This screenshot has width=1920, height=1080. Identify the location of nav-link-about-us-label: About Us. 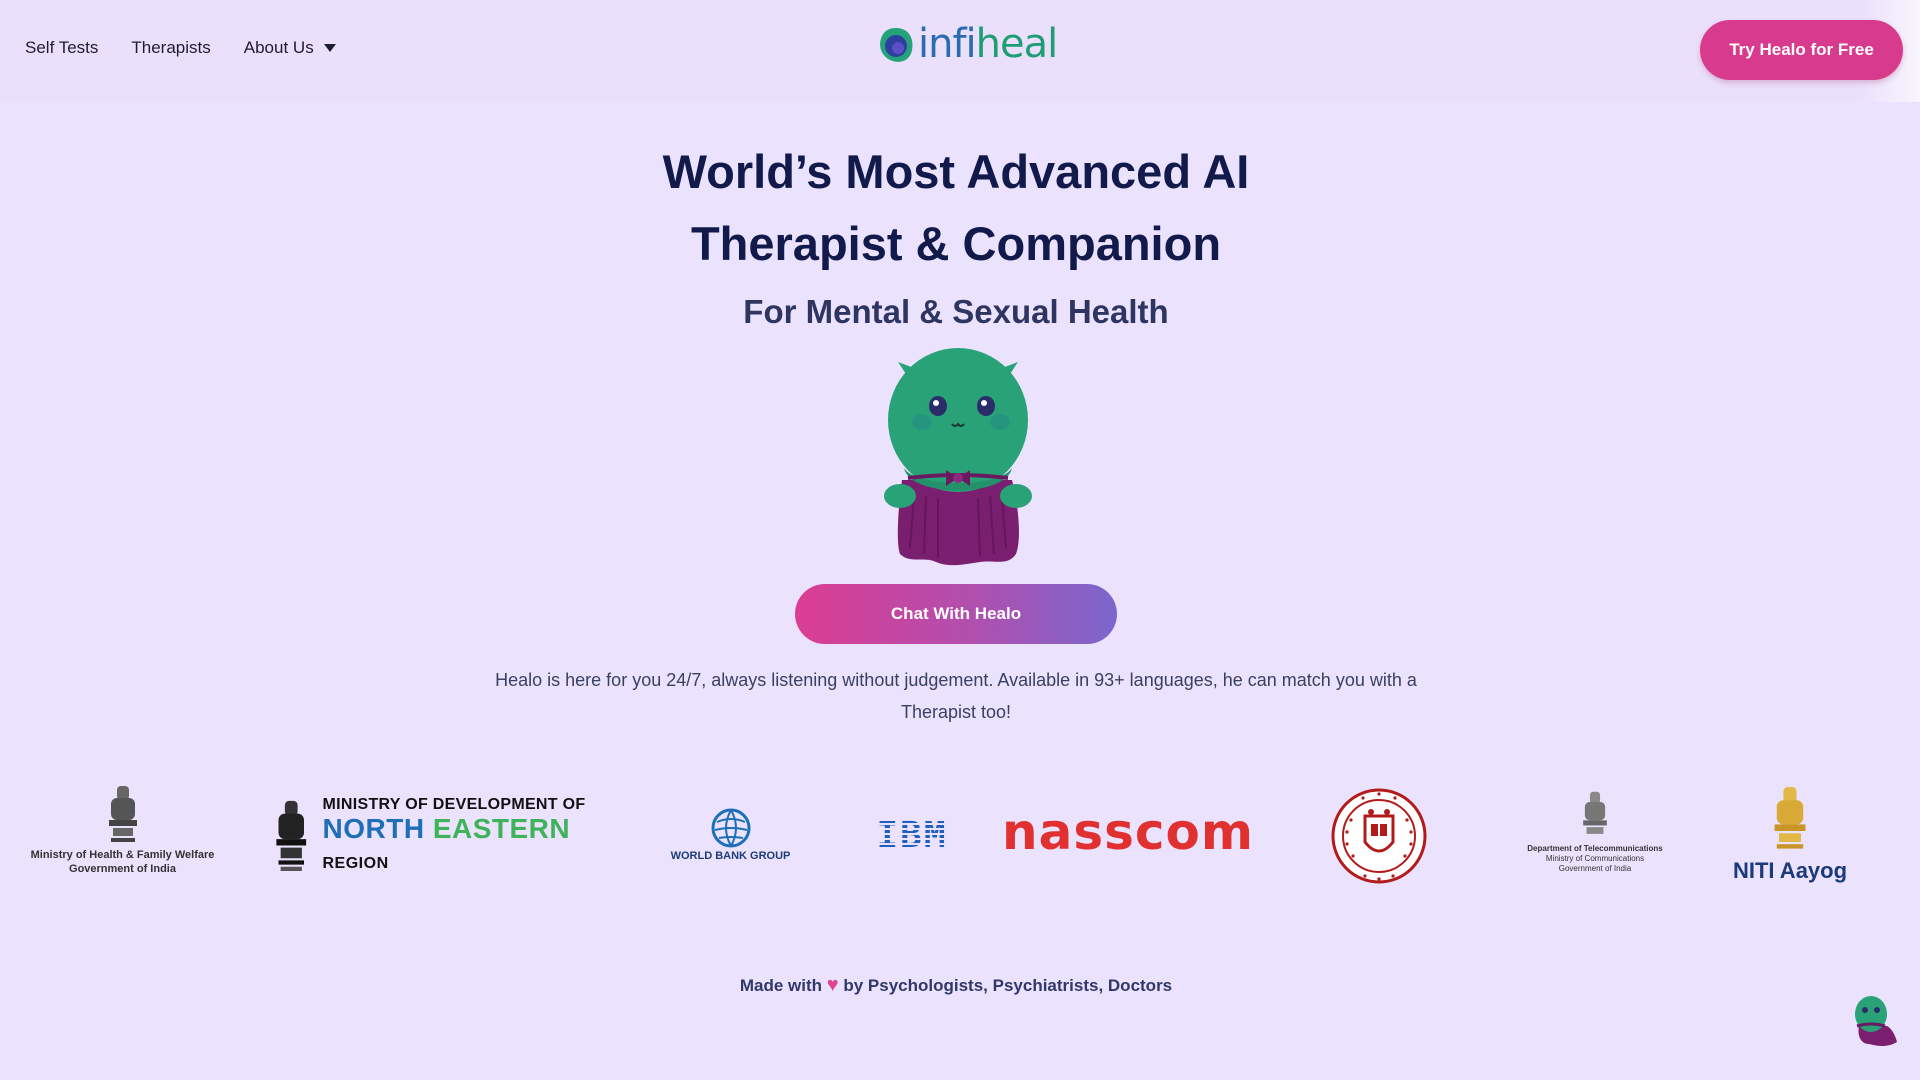
(278, 47).